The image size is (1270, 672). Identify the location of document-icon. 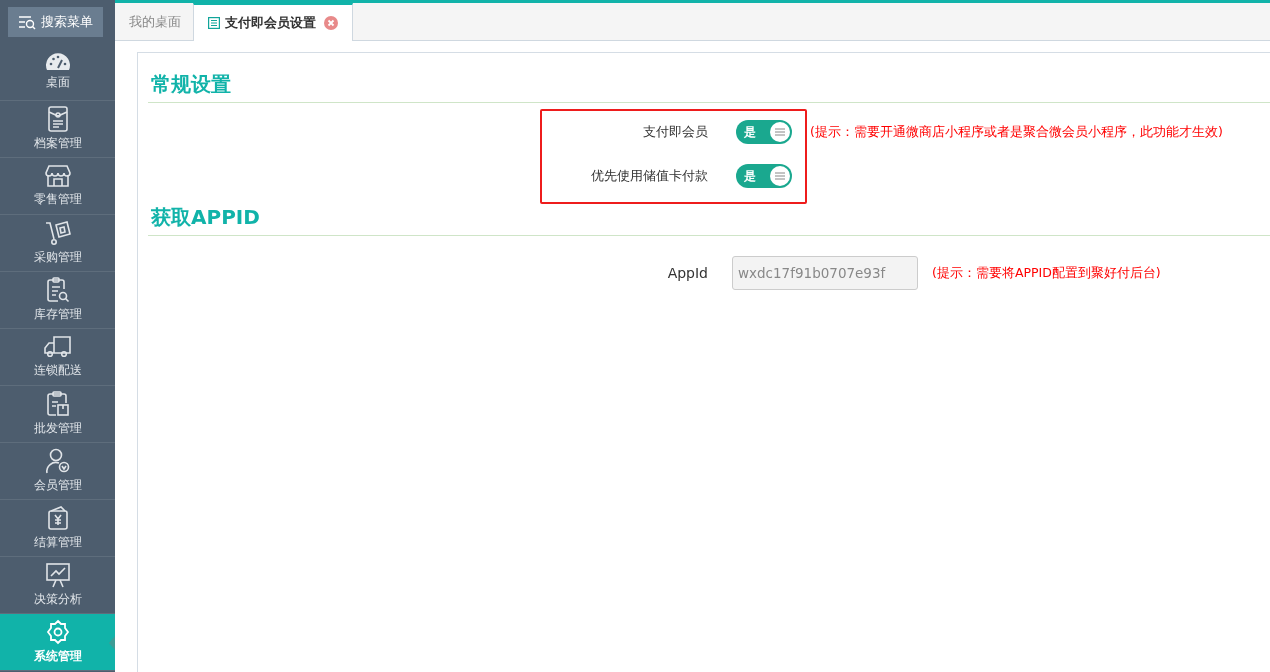
(57, 119).